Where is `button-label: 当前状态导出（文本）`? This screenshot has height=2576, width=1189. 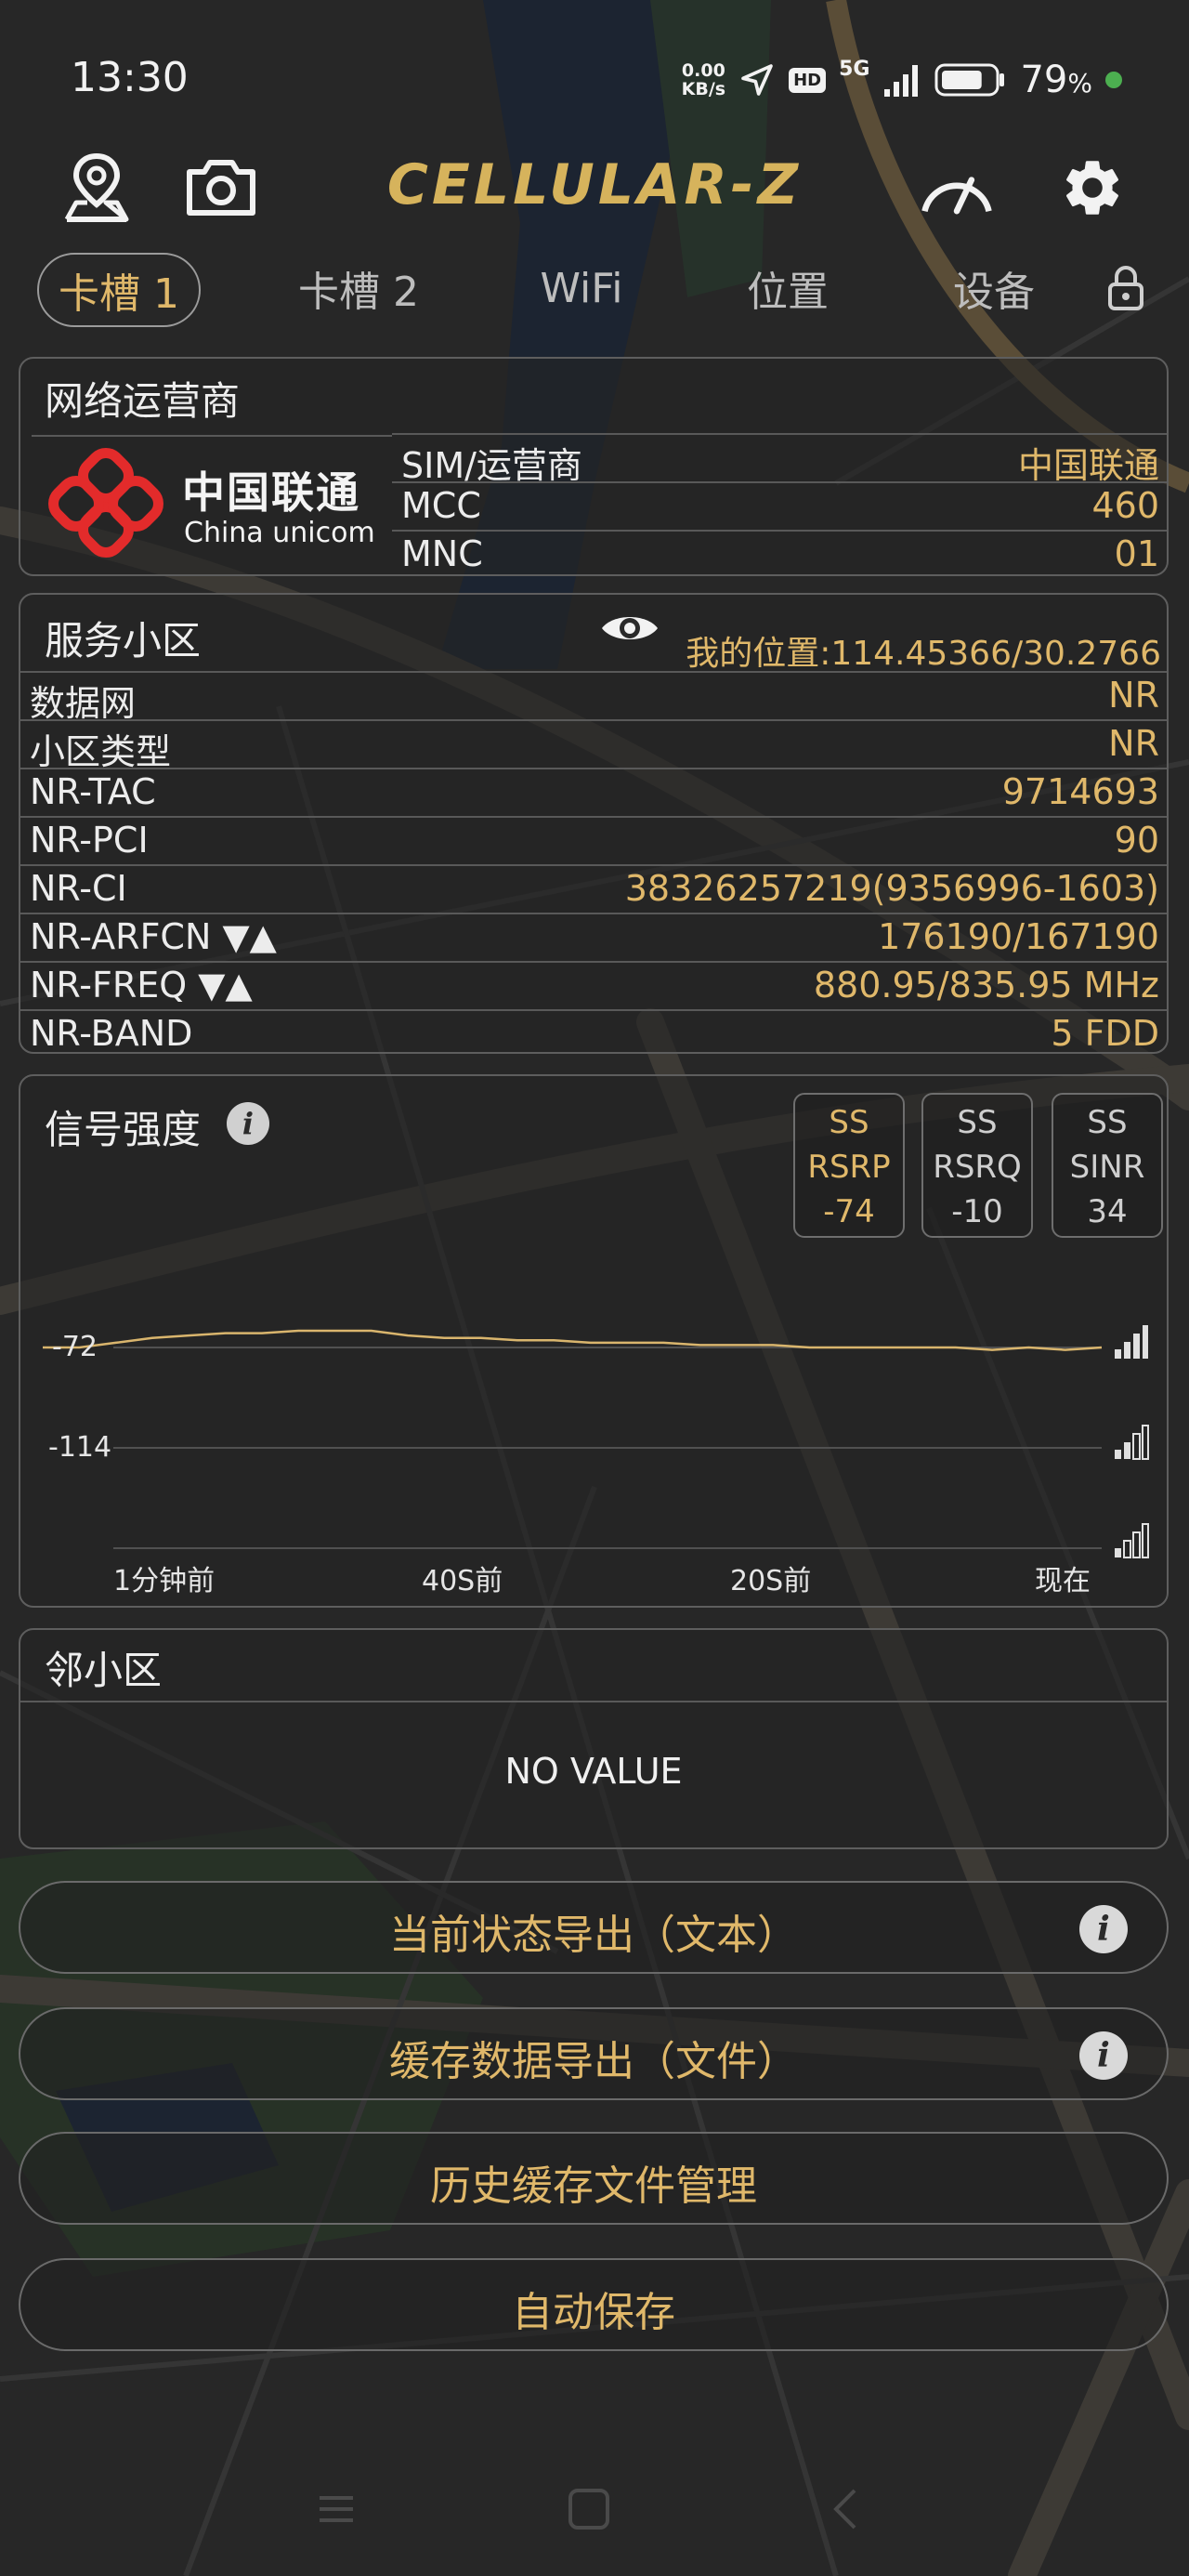
button-label: 当前状态导出（文本） is located at coordinates (593, 1935).